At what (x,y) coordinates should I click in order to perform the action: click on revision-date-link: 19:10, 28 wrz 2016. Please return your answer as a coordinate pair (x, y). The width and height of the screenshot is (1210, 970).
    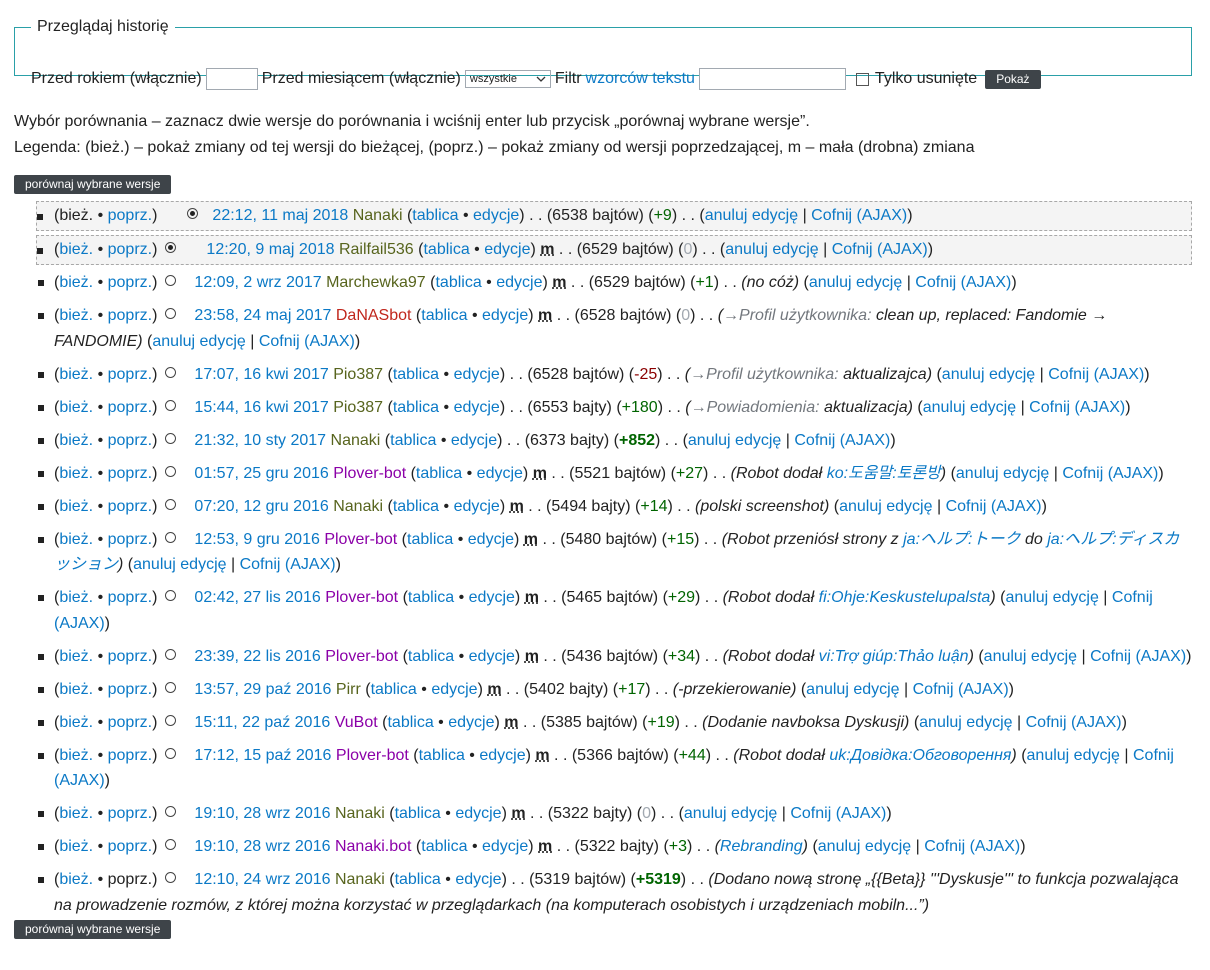
    Looking at the image, I should click on (262, 846).